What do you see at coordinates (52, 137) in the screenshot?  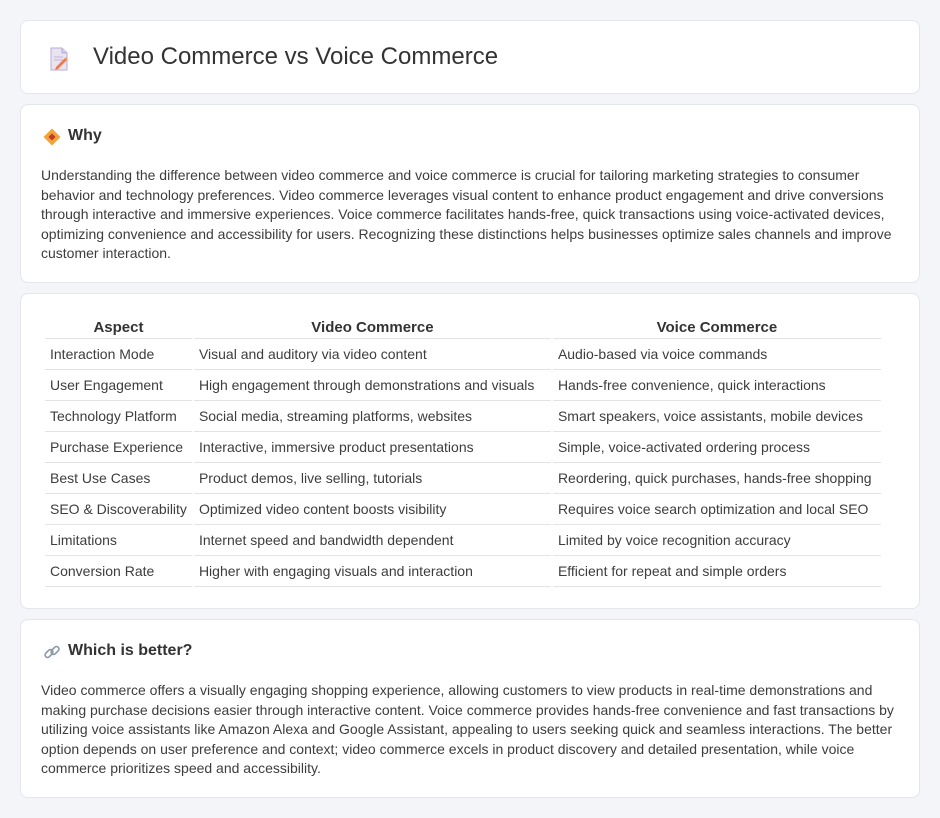 I see `diamond-sign-icon` at bounding box center [52, 137].